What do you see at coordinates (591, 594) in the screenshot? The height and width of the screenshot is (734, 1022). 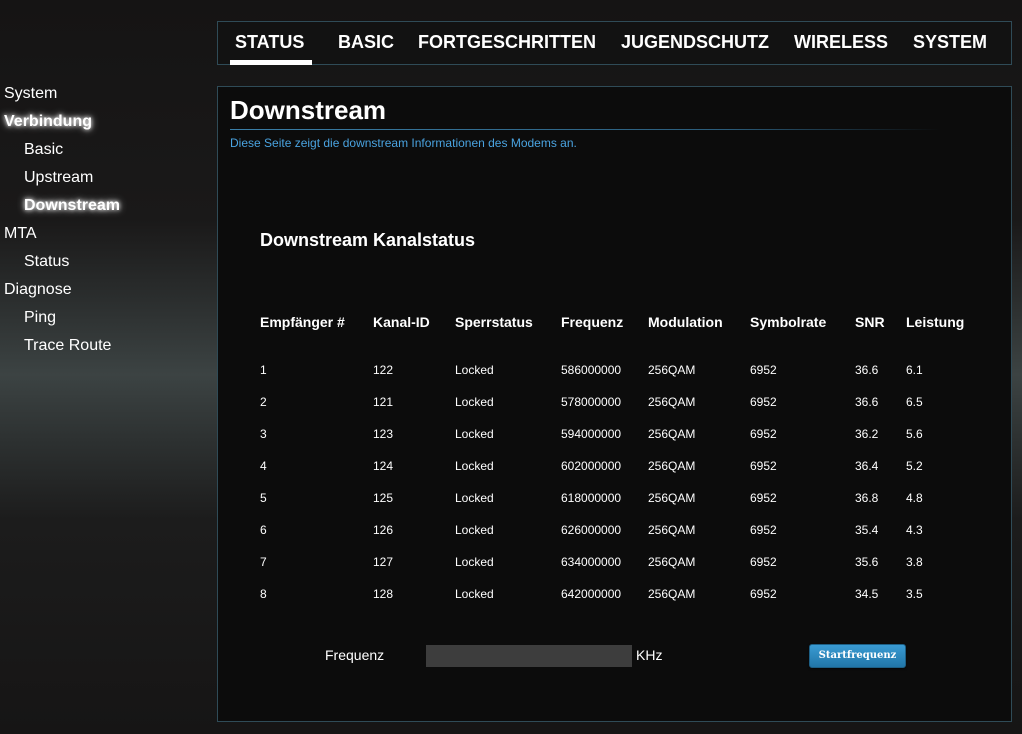 I see `table-cell-col-frequenz: 642000000` at bounding box center [591, 594].